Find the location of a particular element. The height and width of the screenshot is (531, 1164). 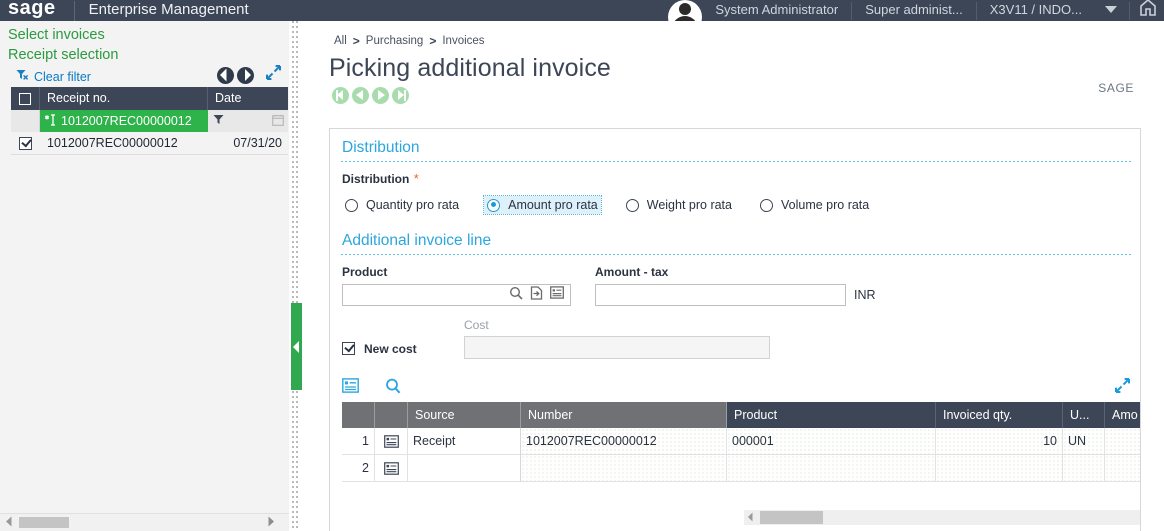

splitter-dots is located at coordinates (297, 276).